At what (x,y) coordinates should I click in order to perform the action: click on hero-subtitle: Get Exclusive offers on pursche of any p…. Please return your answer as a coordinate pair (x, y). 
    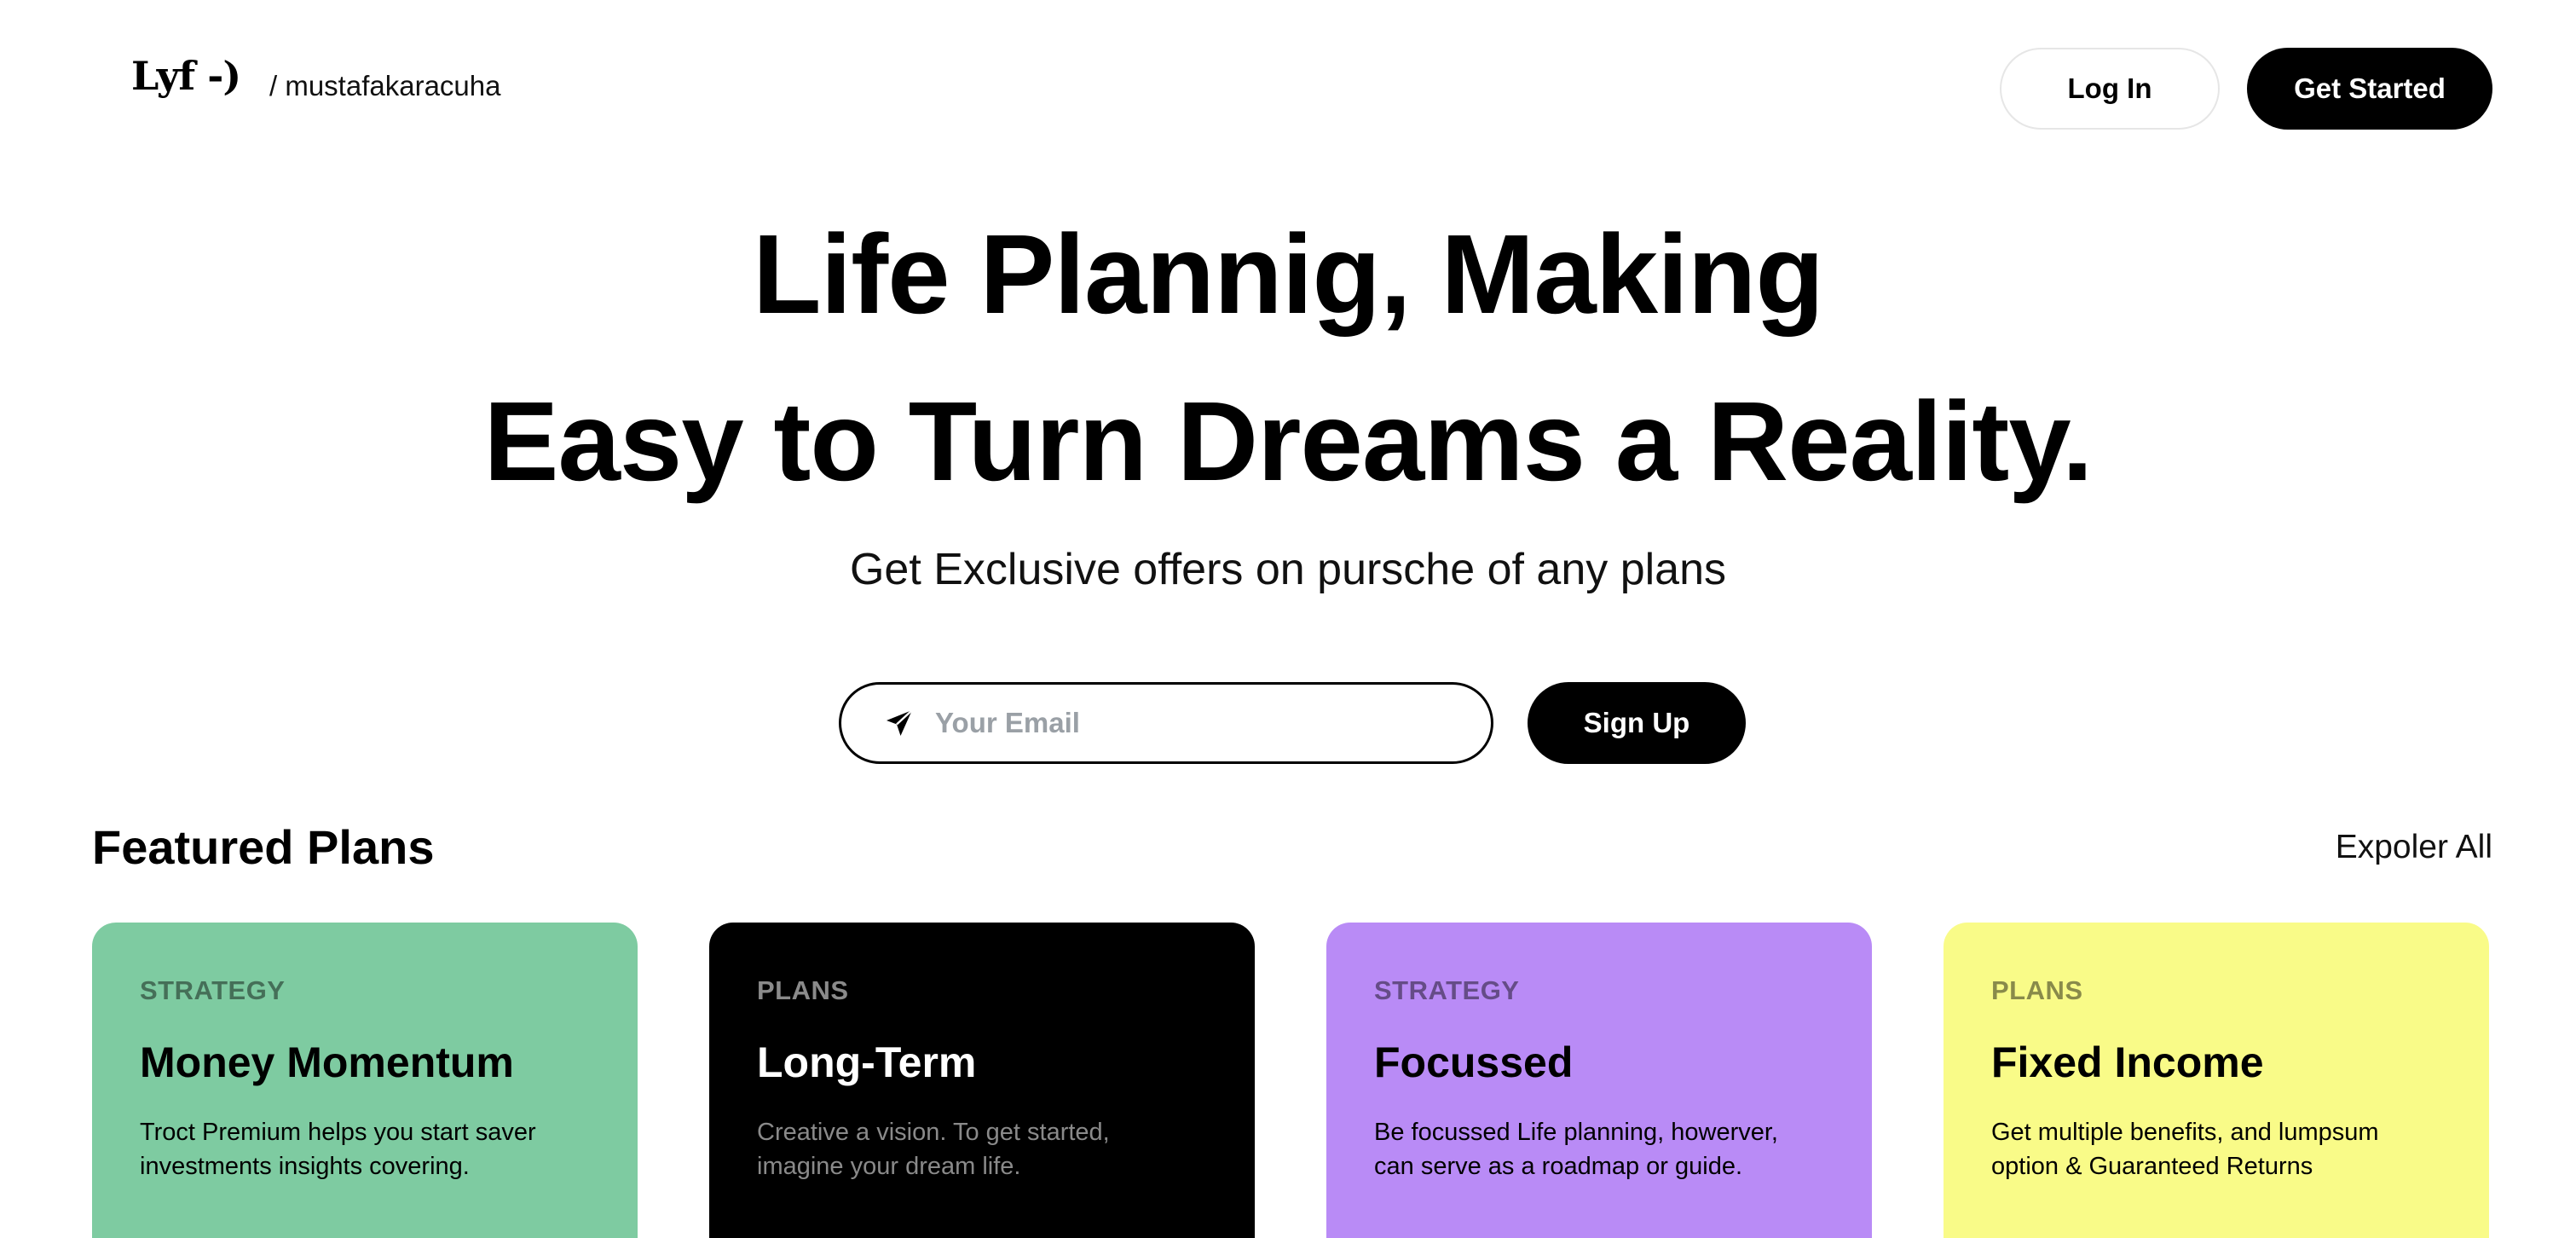
    Looking at the image, I should click on (1288, 569).